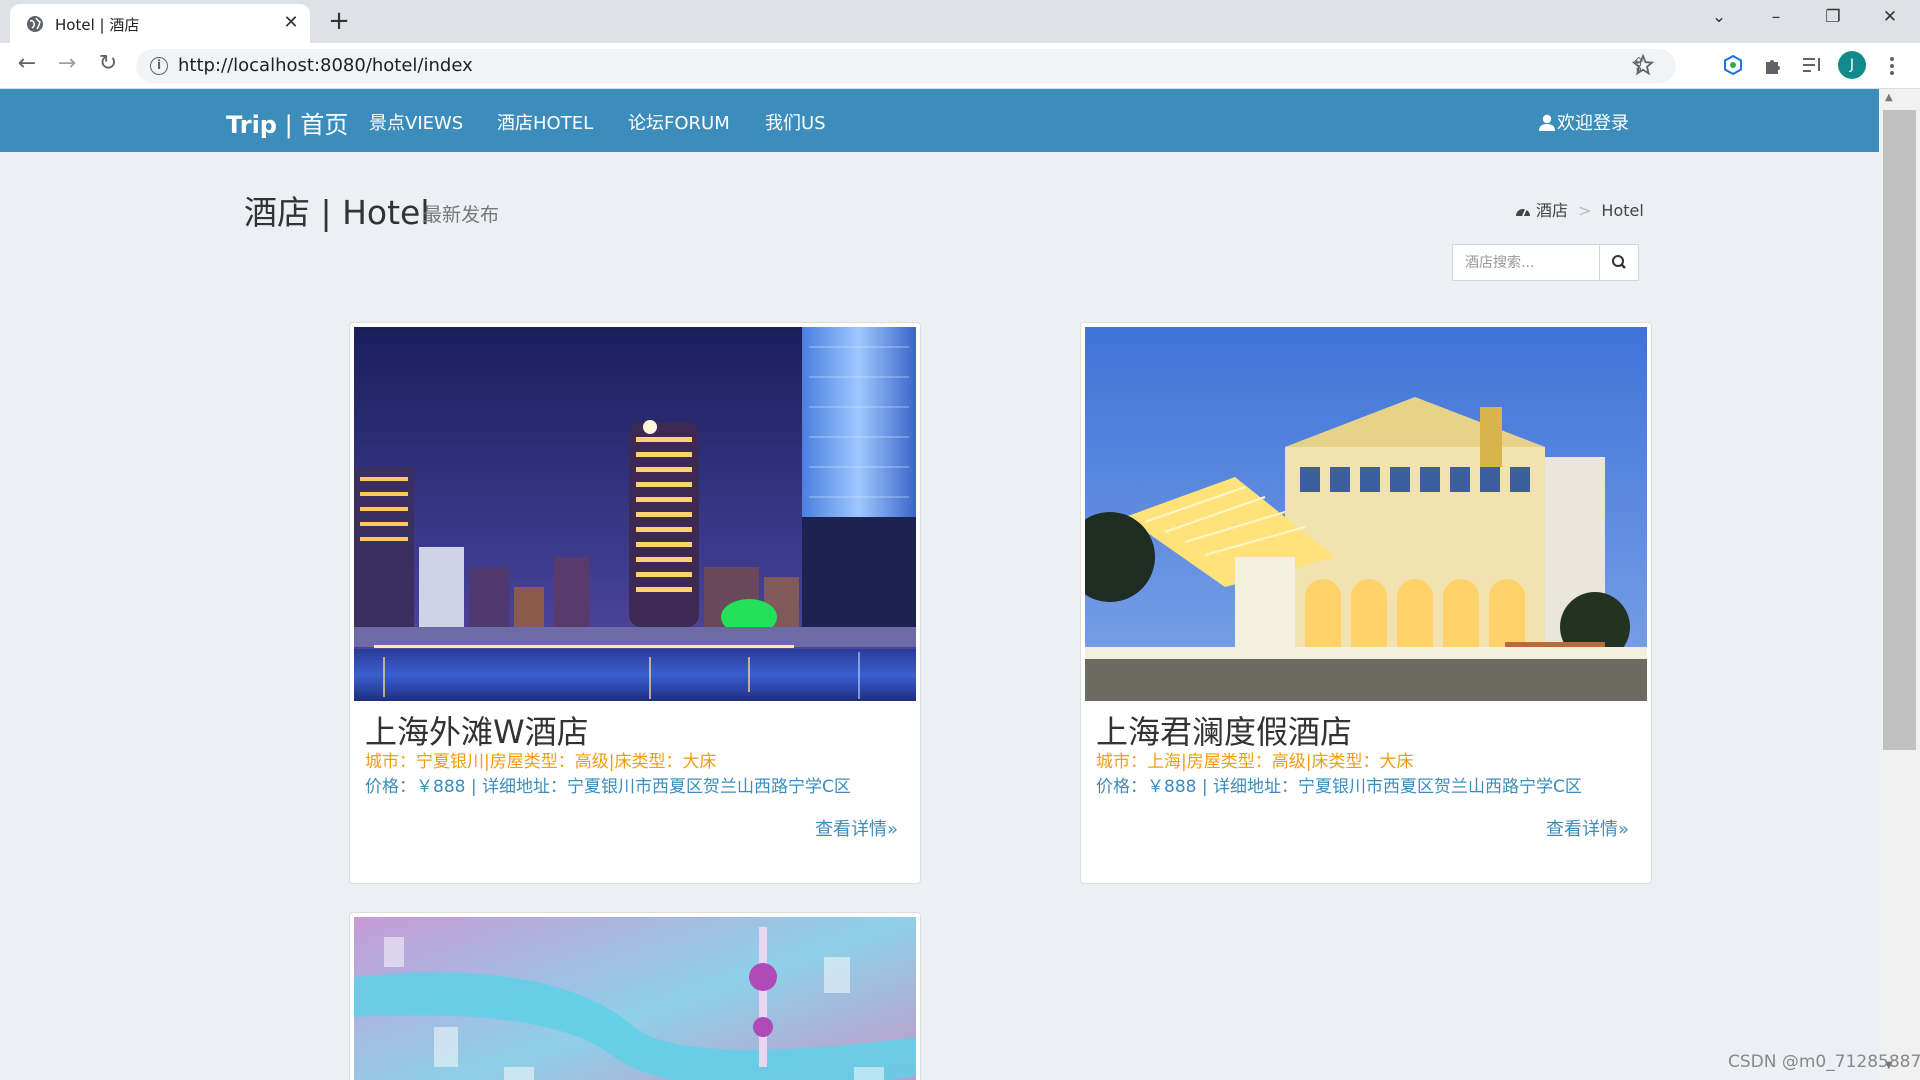 The width and height of the screenshot is (1920, 1080). What do you see at coordinates (906, 66) in the screenshot?
I see `address-bar: i http://localhost:8080/hotel/index ⇪` at bounding box center [906, 66].